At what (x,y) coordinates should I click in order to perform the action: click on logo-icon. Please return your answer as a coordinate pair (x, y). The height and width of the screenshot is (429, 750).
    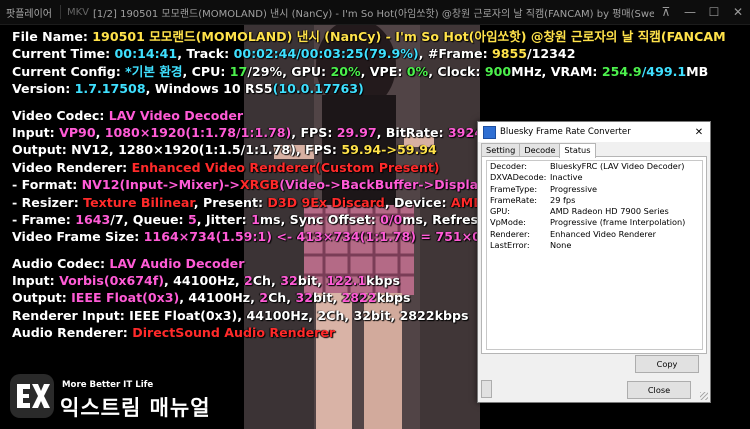
    Looking at the image, I should click on (32, 396).